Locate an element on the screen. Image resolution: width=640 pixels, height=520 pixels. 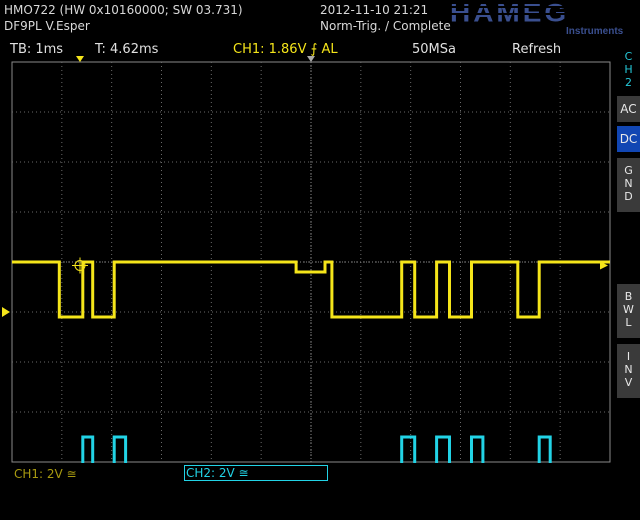
bwl-letter-b: B is located at coordinates (628, 296).